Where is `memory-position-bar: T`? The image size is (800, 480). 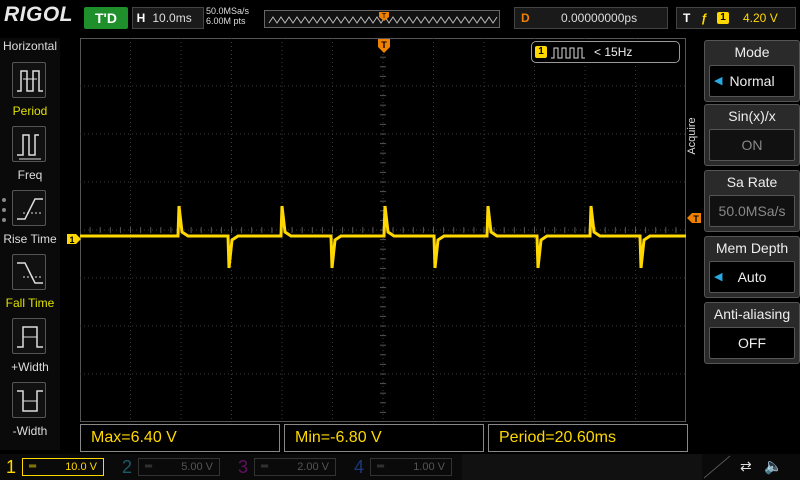
memory-position-bar: T is located at coordinates (382, 19).